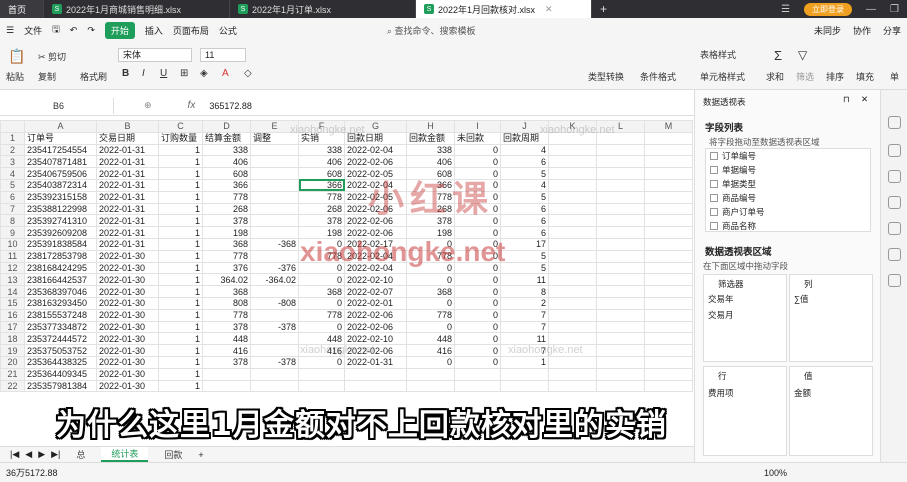  I want to click on add-sheet-icon: +, so click(200, 455).